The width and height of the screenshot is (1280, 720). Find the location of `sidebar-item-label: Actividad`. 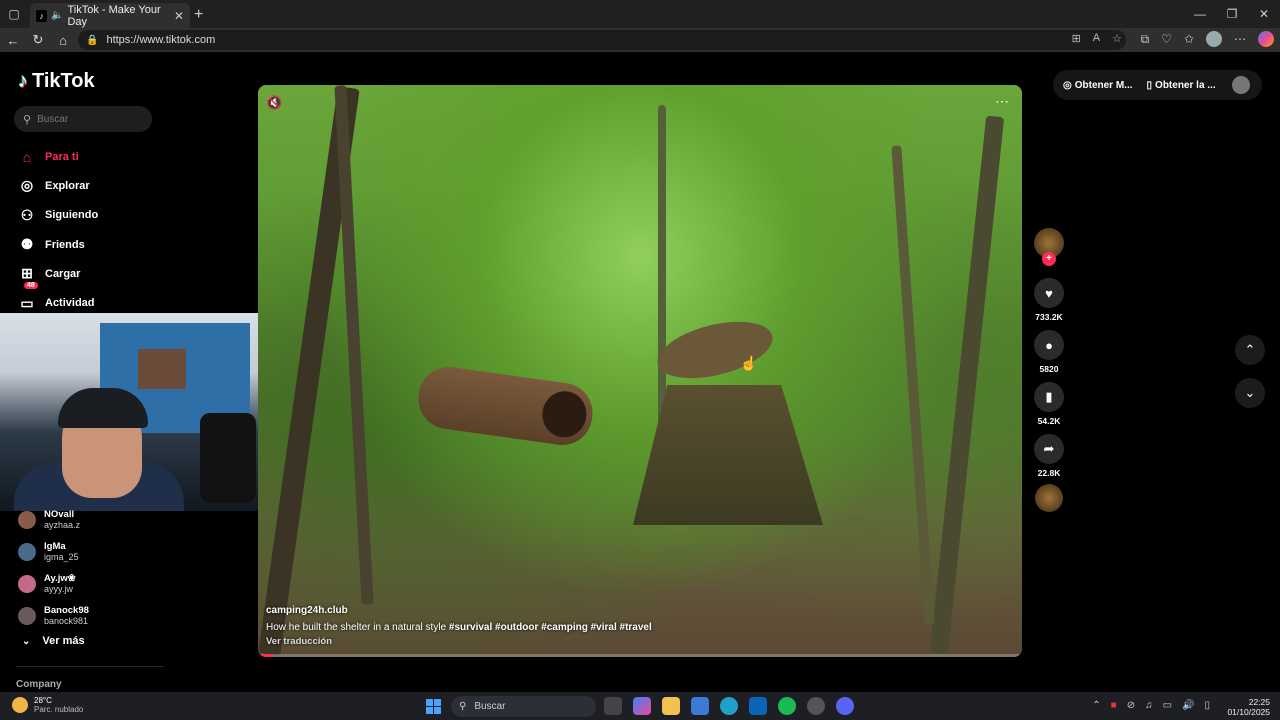

sidebar-item-label: Actividad is located at coordinates (70, 303).